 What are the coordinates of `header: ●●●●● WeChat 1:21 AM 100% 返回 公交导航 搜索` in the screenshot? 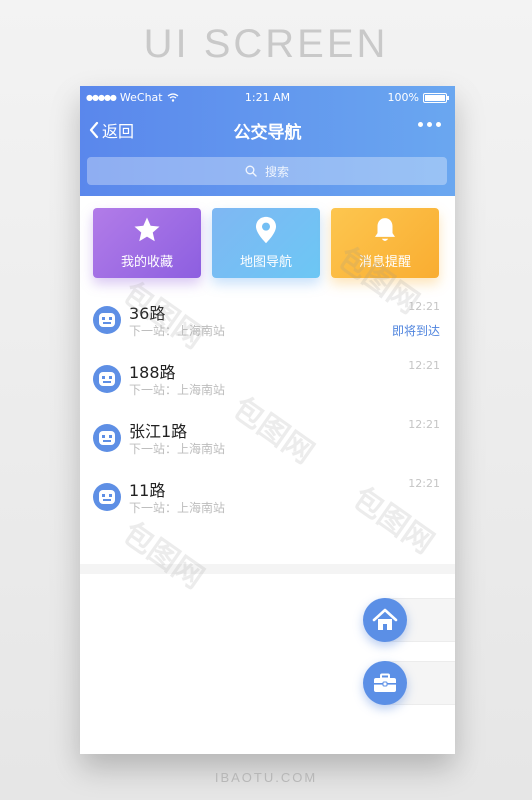 It's located at (267, 141).